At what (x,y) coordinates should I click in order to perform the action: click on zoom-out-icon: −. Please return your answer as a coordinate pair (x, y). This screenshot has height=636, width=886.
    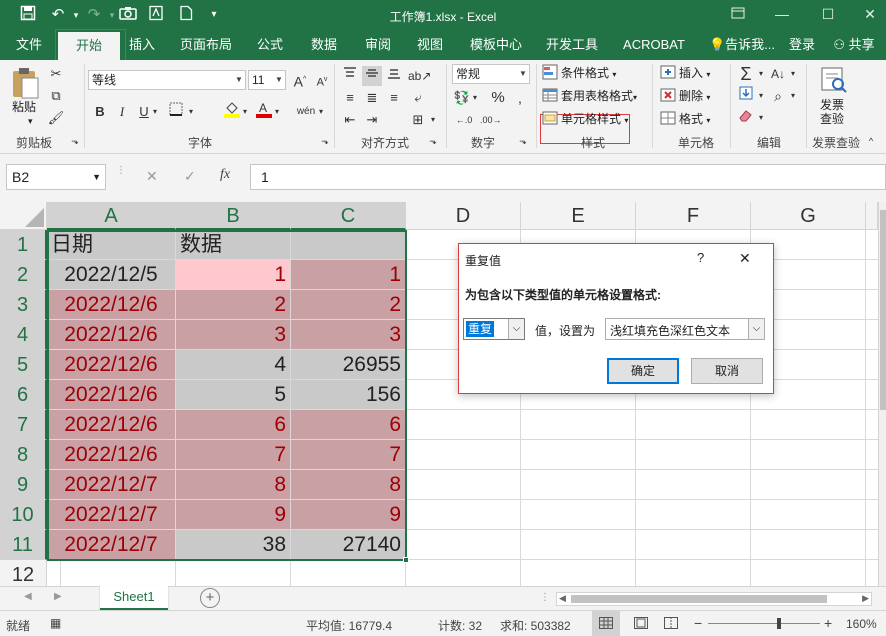
    Looking at the image, I should click on (698, 623).